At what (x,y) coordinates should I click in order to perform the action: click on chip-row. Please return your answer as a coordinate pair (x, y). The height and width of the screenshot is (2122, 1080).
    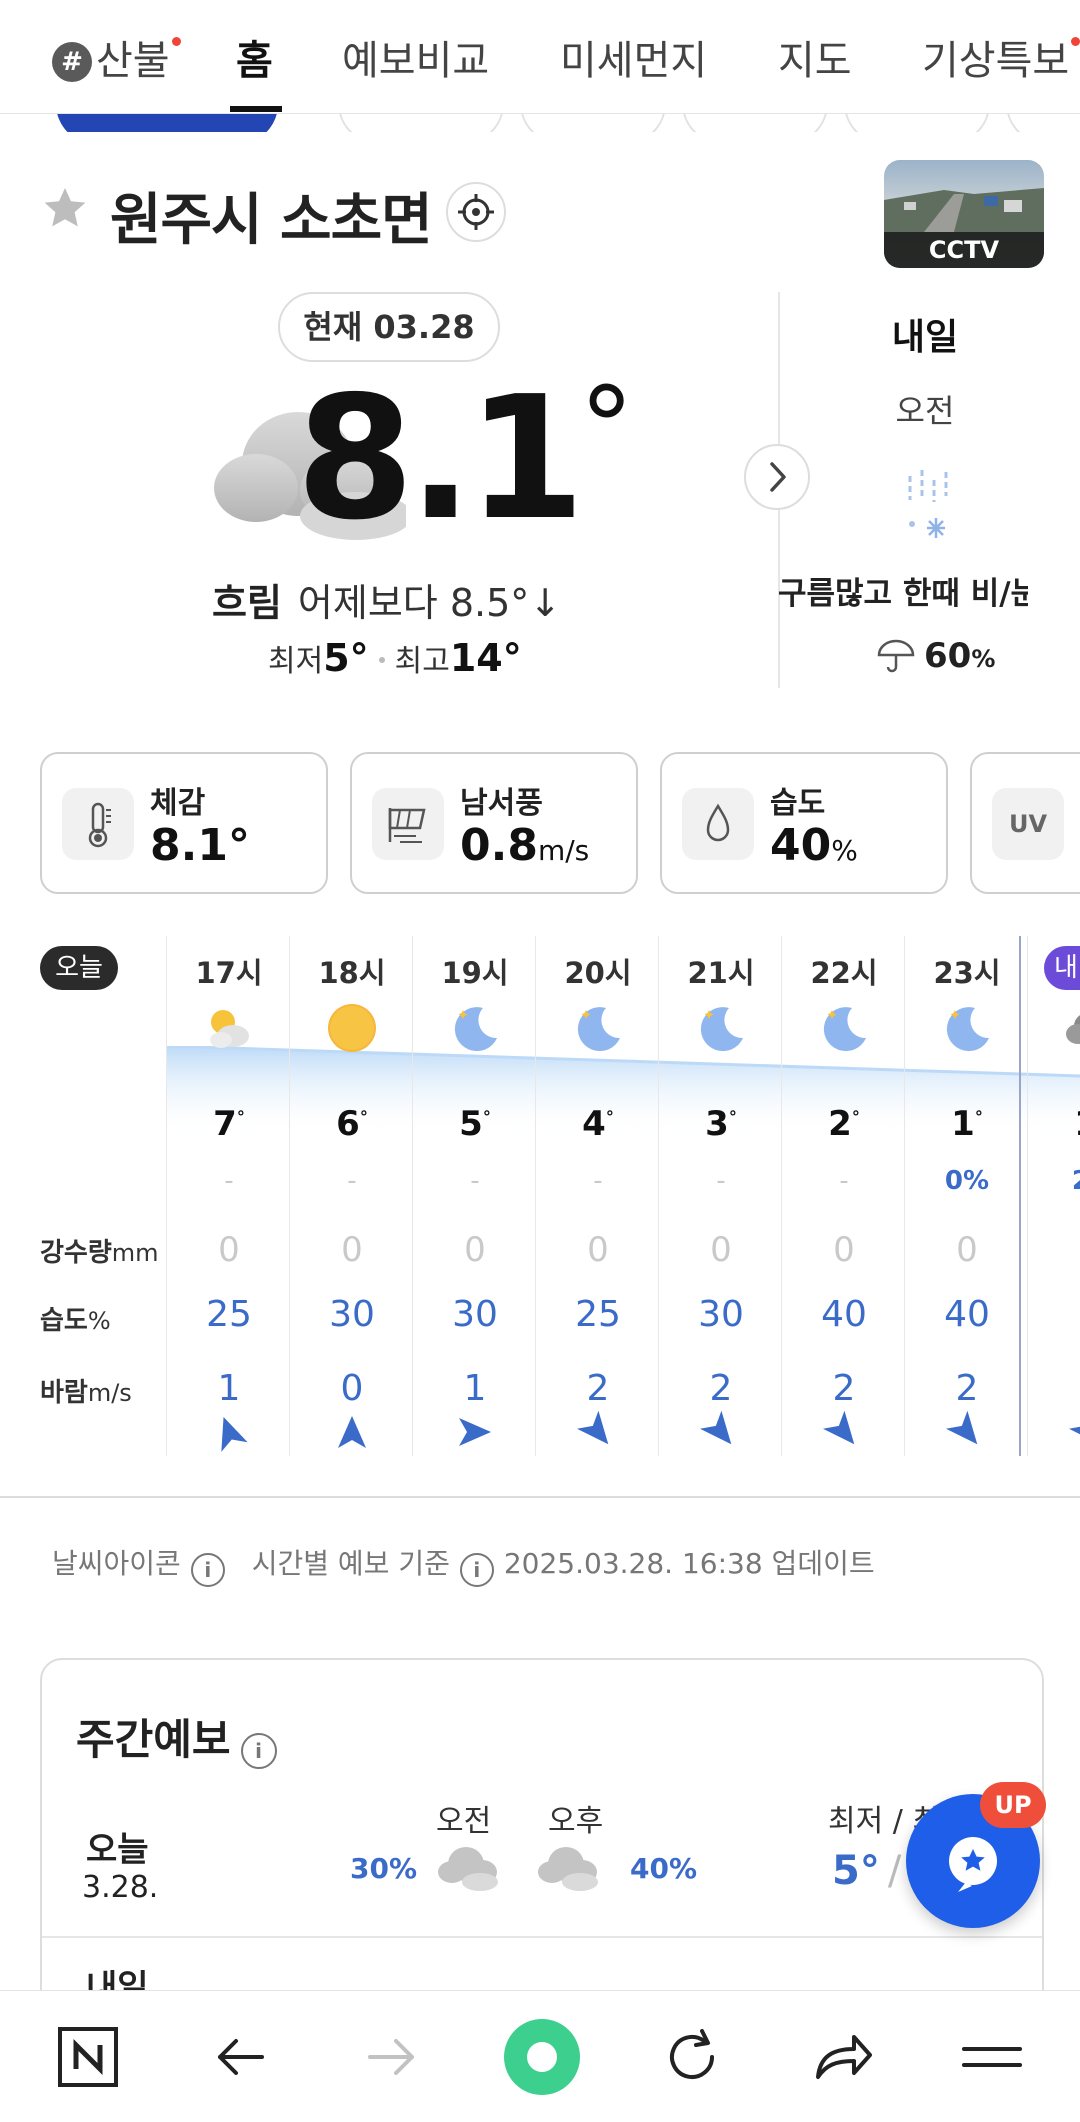
    Looking at the image, I should click on (540, 123).